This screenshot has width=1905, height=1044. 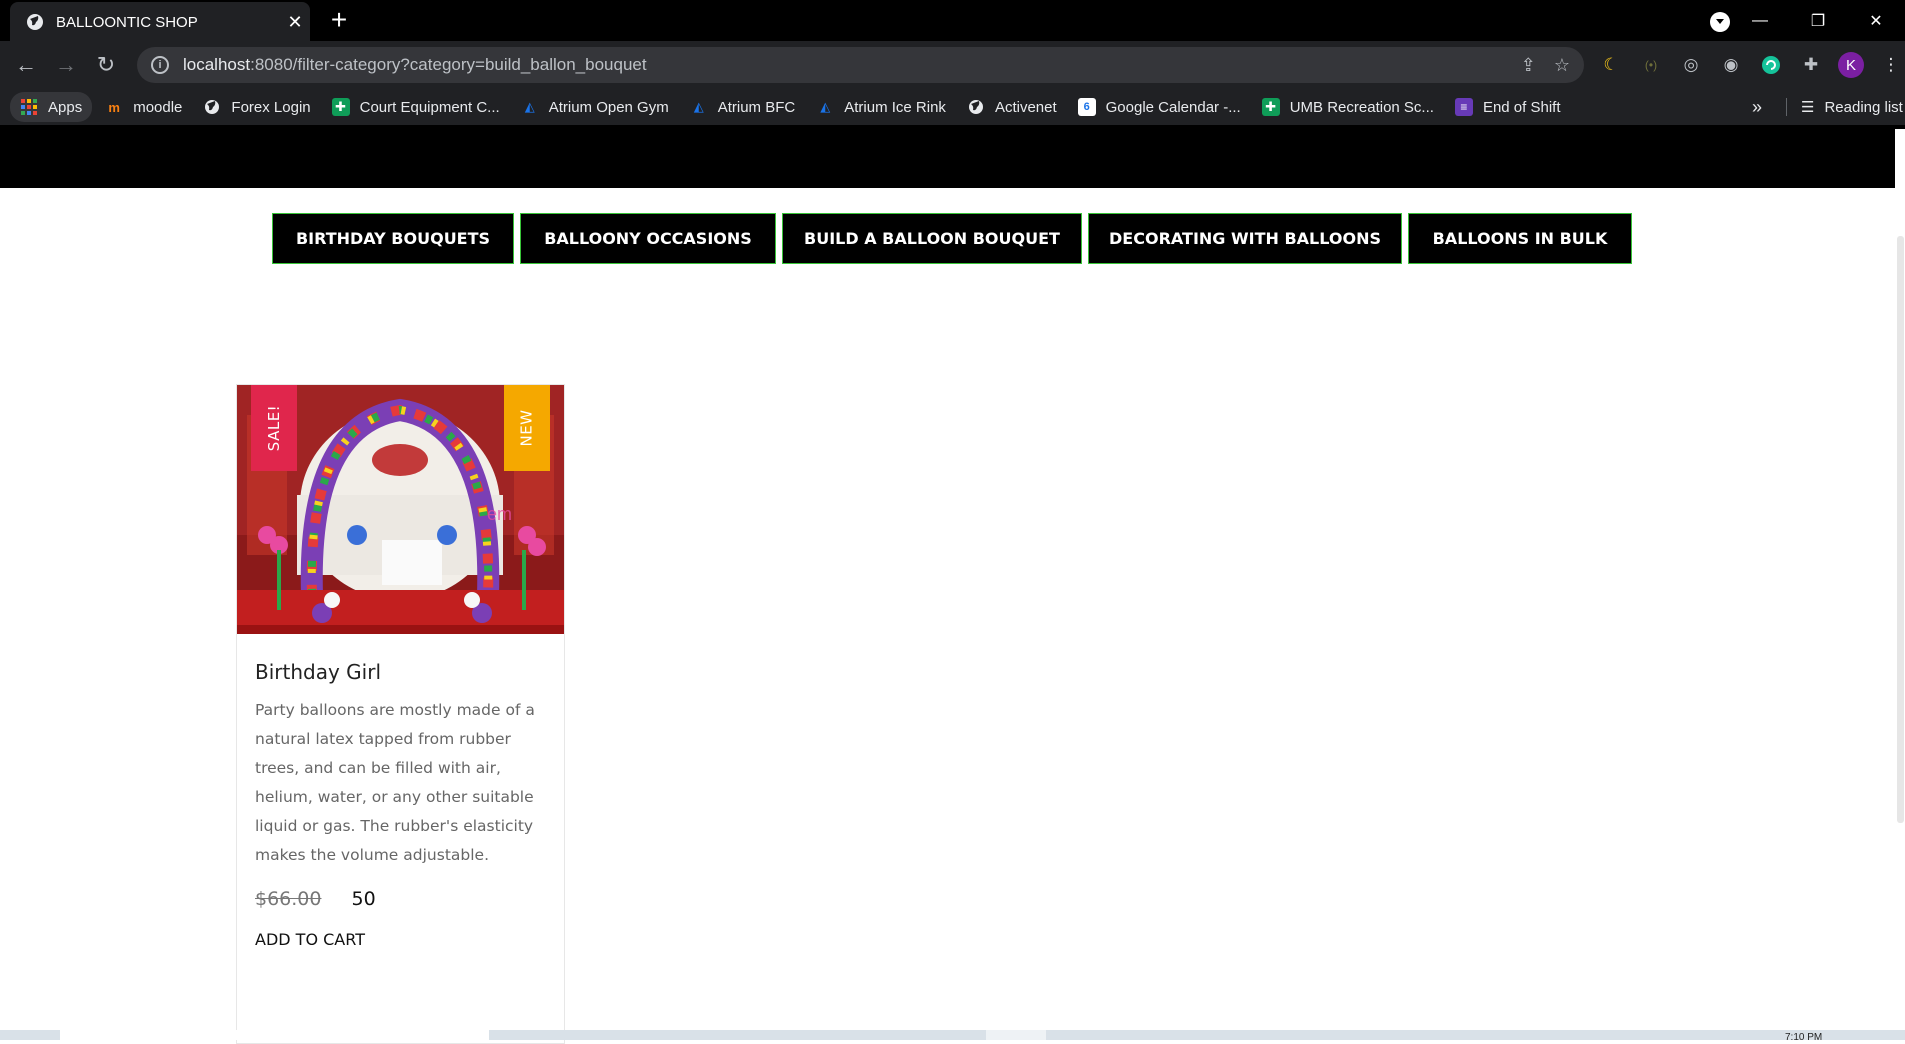 I want to click on taskbar-edge, so click(x=952, y=1035).